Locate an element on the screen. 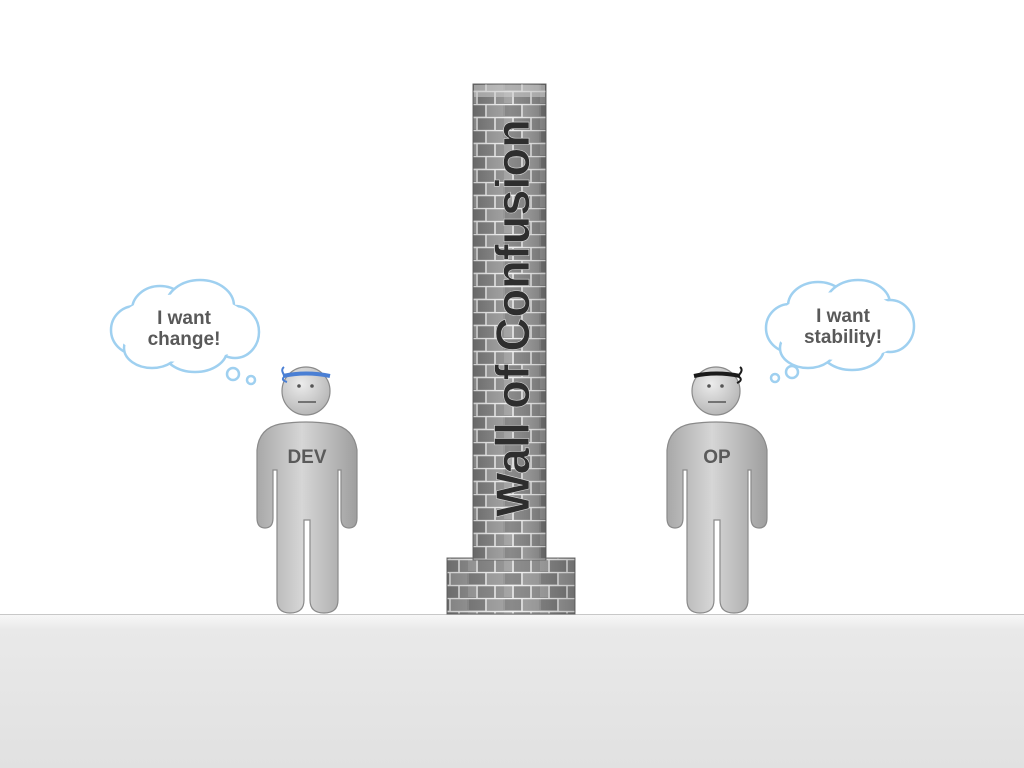 This screenshot has width=1024, height=768. op-thought-cloud: I want stability! is located at coordinates (840, 331).